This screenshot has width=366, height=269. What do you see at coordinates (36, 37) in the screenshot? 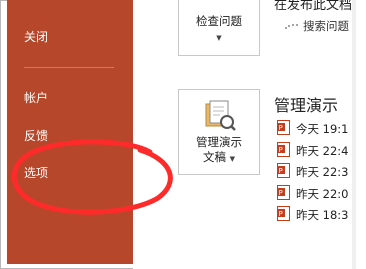
I see `sidebar-item-close: 关闭` at bounding box center [36, 37].